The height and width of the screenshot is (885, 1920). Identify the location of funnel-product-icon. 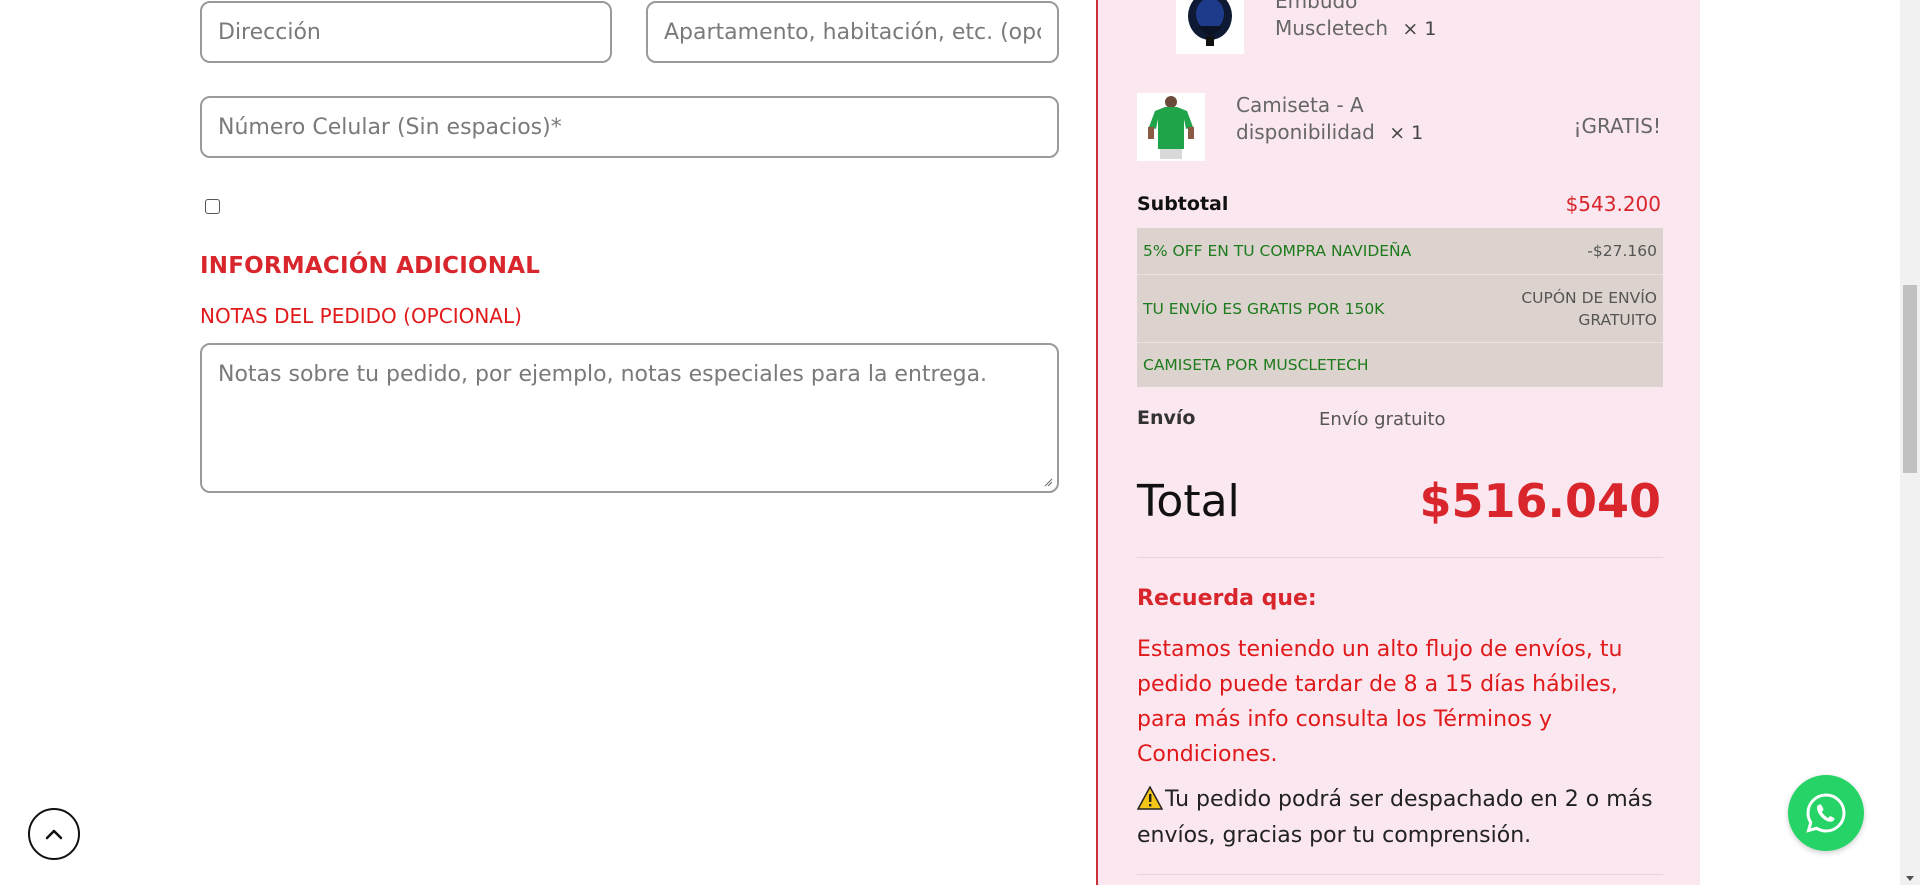
(1210, 27).